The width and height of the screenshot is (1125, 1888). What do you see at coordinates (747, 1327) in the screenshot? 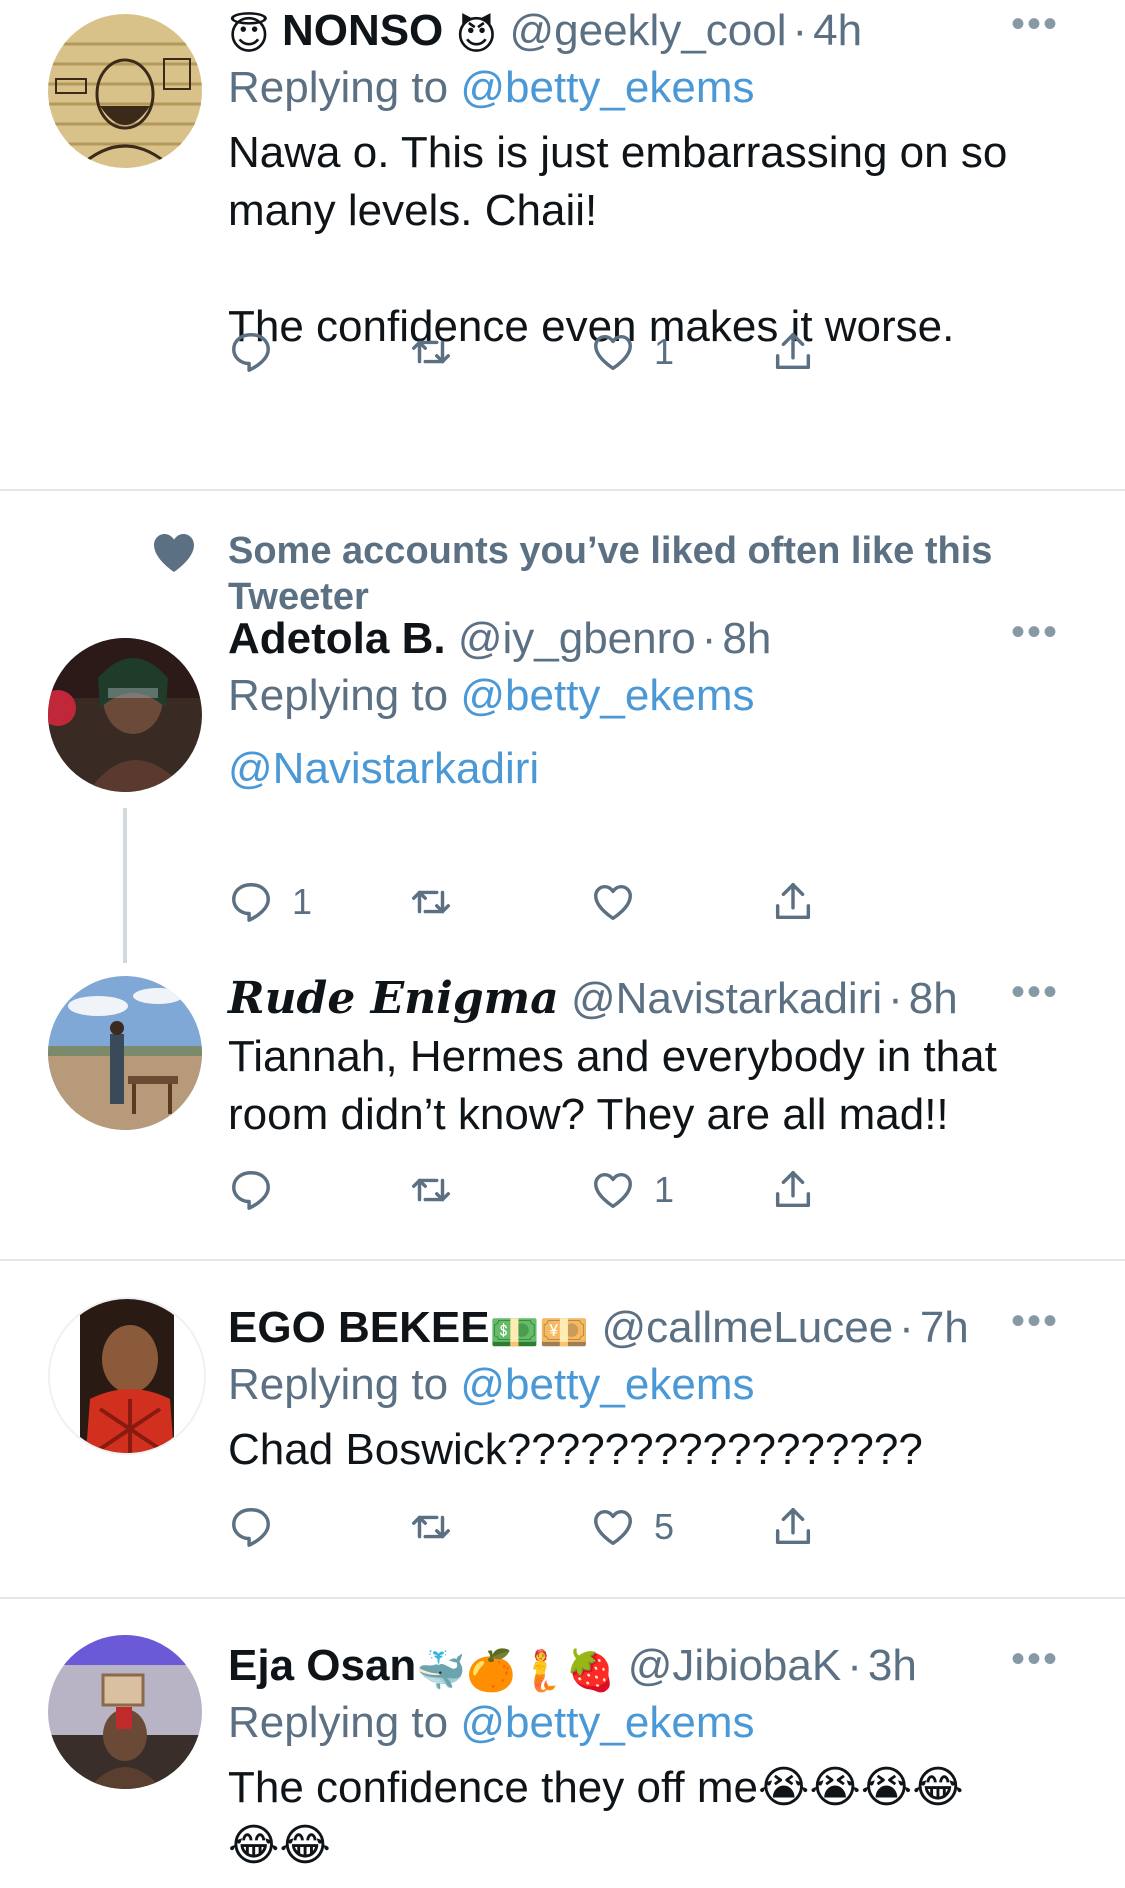
I see `username: @callmeLucee` at bounding box center [747, 1327].